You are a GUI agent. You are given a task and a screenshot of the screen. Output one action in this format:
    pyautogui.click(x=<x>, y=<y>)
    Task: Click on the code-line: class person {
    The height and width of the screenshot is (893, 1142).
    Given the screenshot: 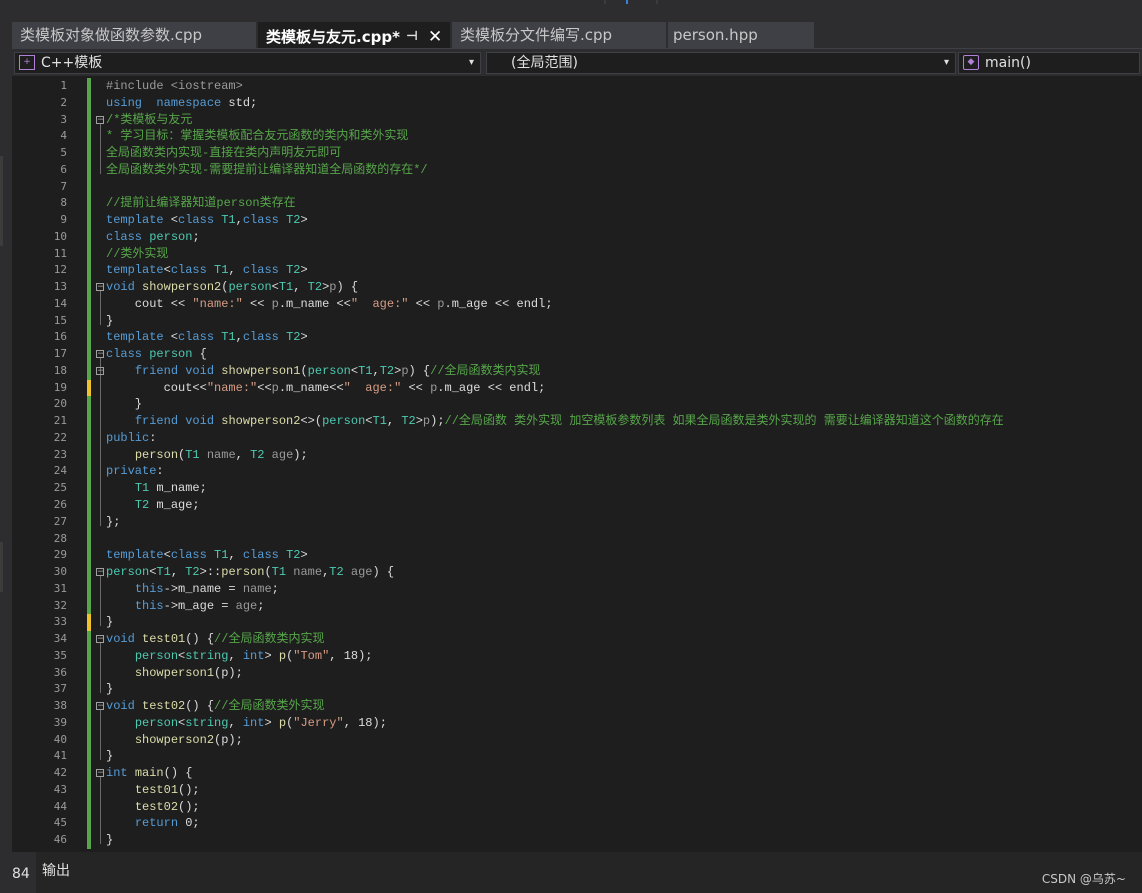 What is the action you would take?
    pyautogui.click(x=156, y=354)
    